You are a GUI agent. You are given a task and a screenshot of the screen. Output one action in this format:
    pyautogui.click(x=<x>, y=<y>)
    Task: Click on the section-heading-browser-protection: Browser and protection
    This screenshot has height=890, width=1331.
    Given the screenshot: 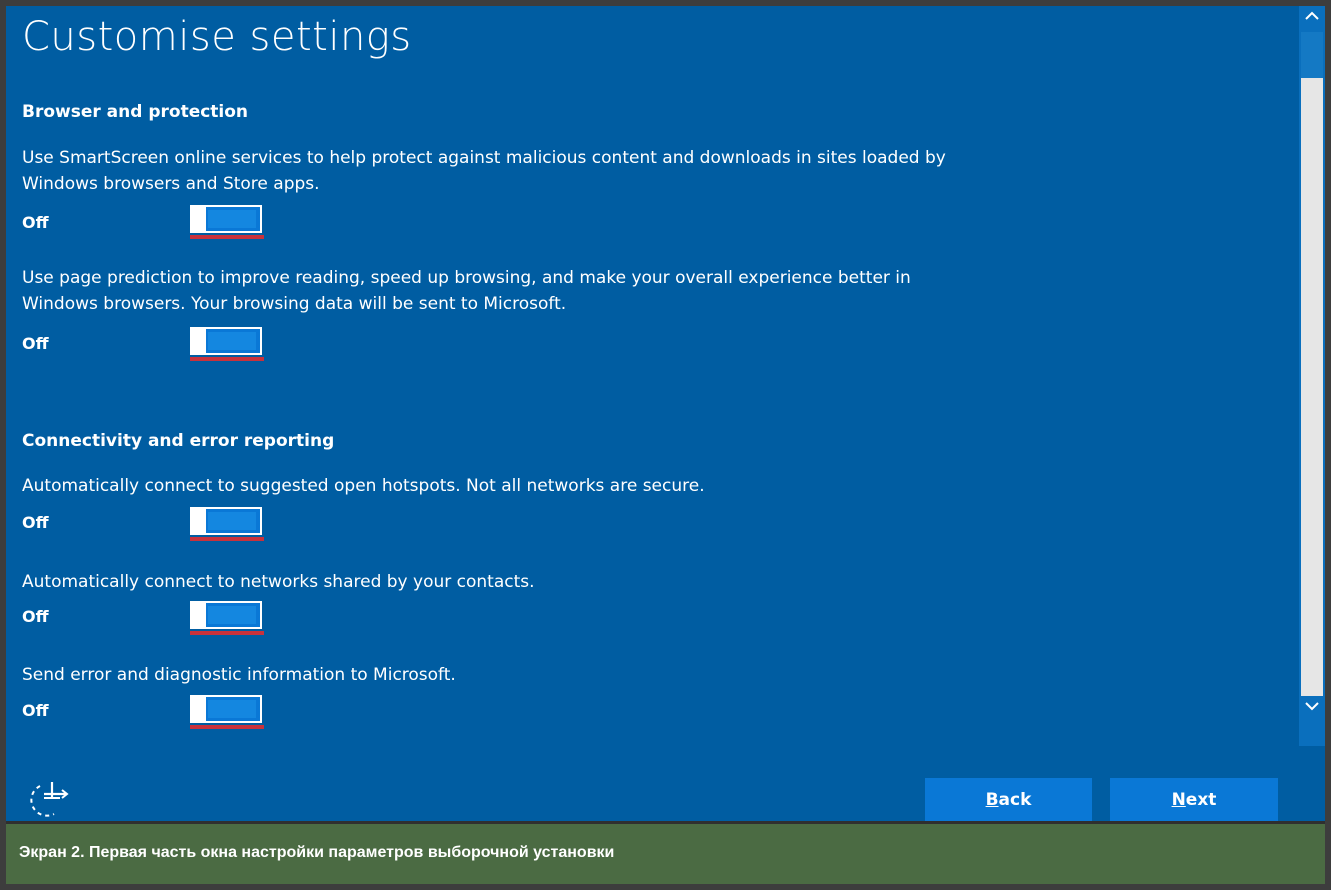 What is the action you would take?
    pyautogui.click(x=135, y=112)
    